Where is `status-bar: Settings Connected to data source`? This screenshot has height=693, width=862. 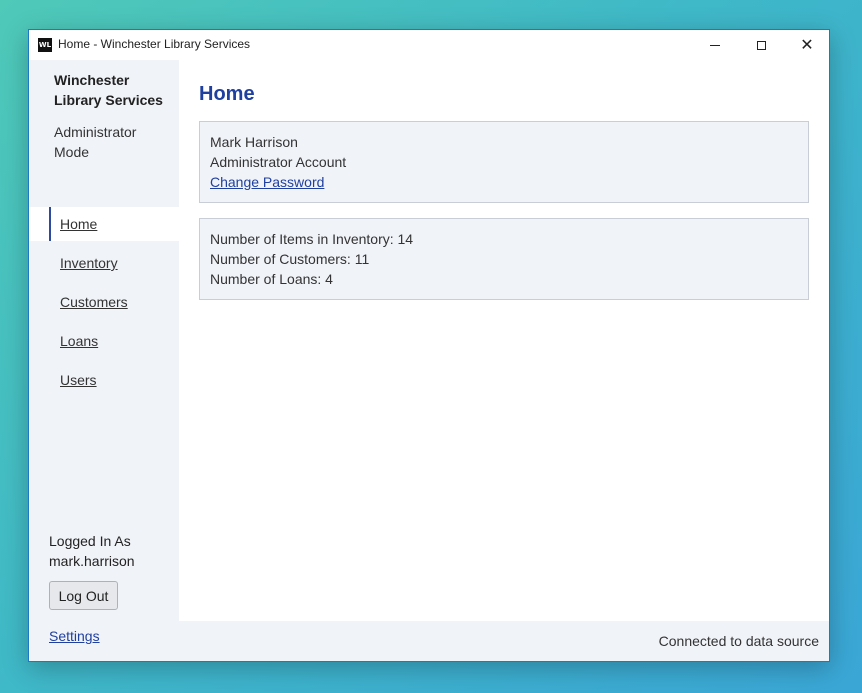 status-bar: Settings Connected to data source is located at coordinates (429, 641).